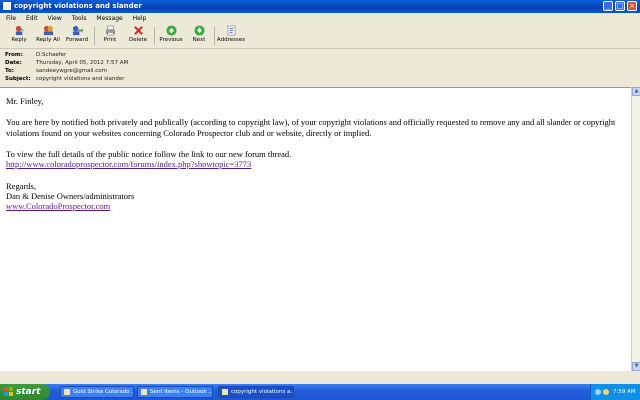 The height and width of the screenshot is (400, 640). I want to click on menu-help: Help, so click(140, 18).